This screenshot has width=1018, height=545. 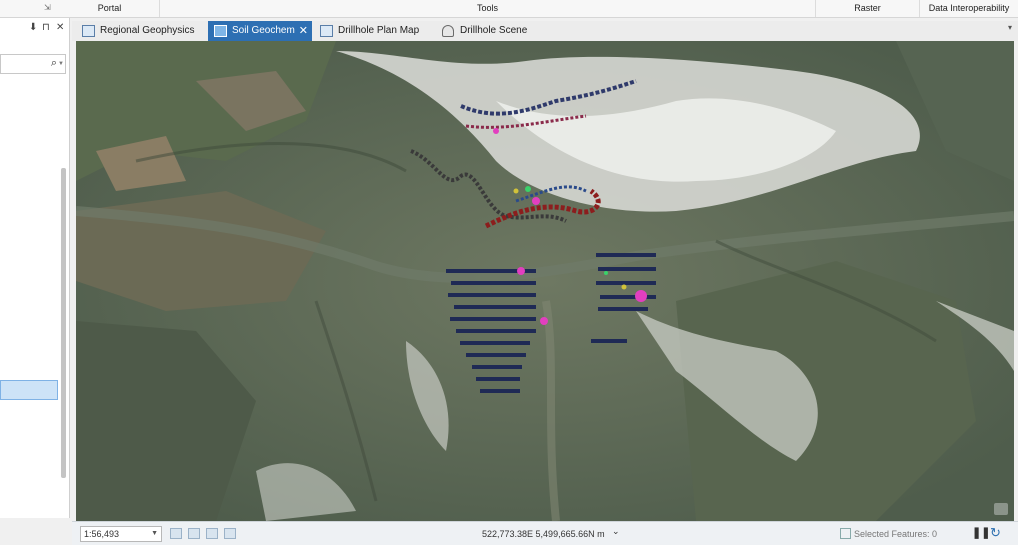 I want to click on dialog-launcher-icon: ⇲, so click(x=47, y=7).